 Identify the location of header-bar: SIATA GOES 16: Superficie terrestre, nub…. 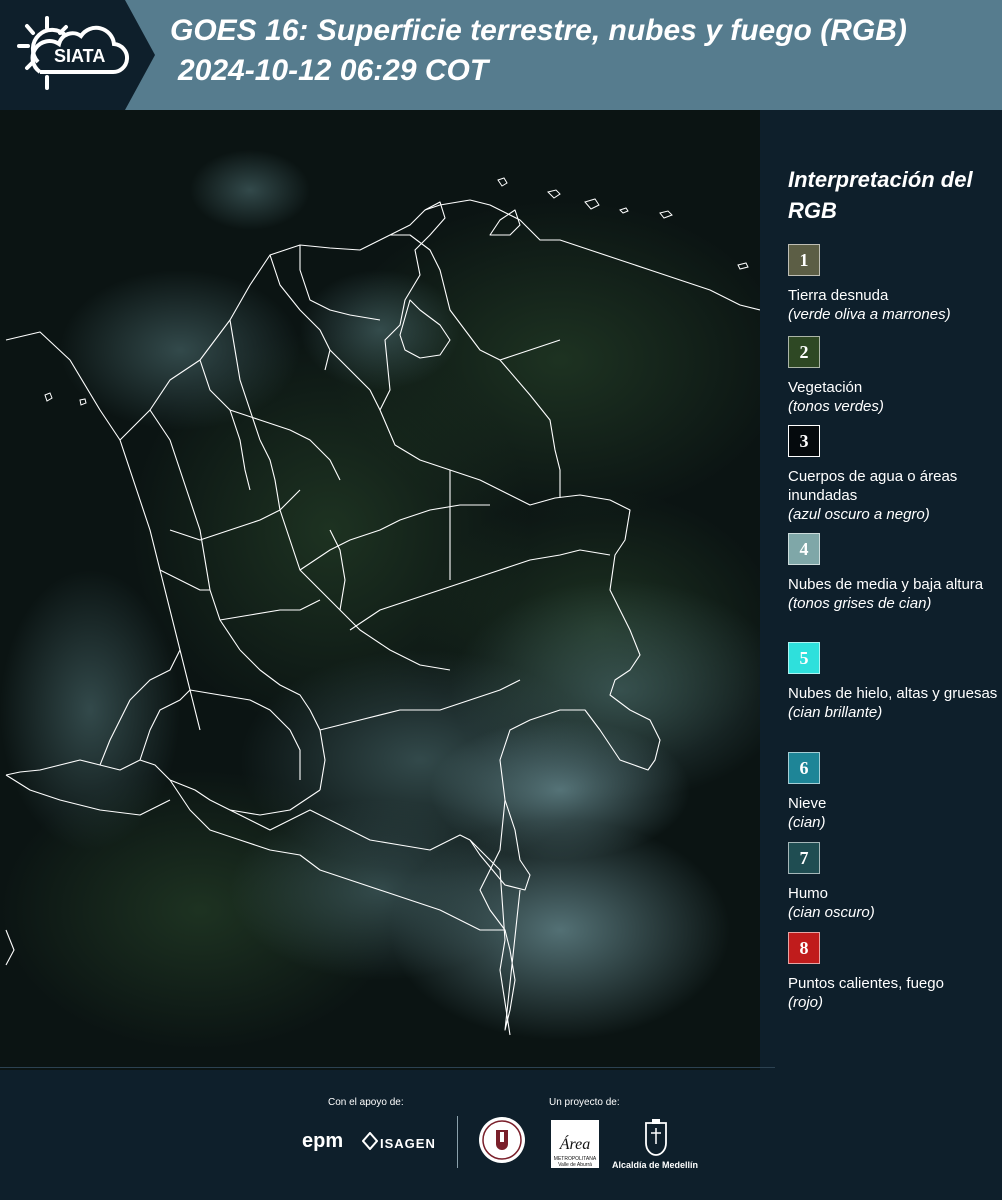
(501, 55).